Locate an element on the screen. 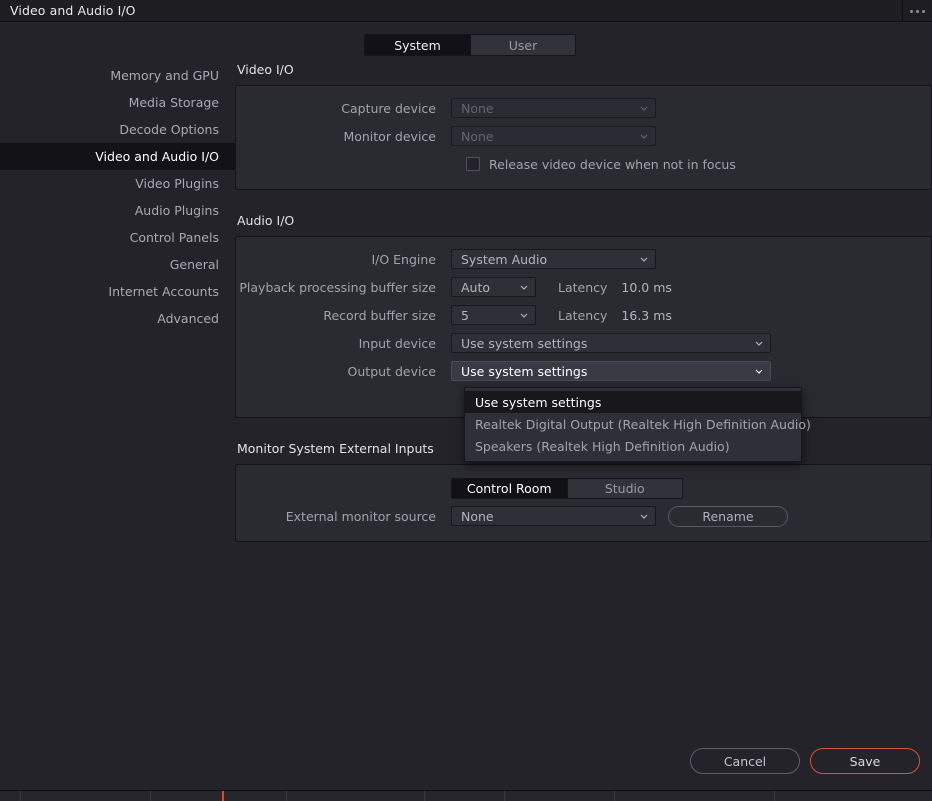  row-release-video-device: Release video device when not in focus is located at coordinates (583, 164).